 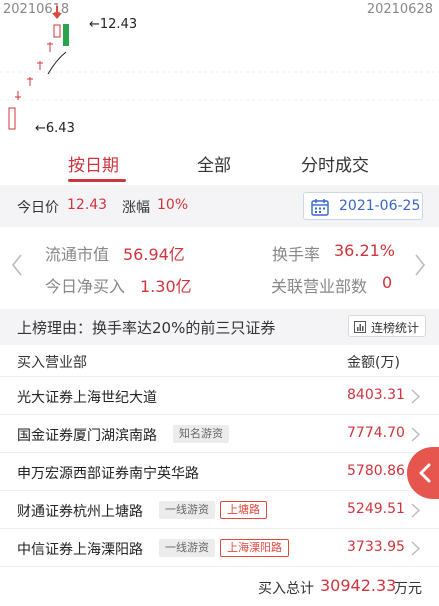 I want to click on change-label: 涨幅, so click(x=136, y=208).